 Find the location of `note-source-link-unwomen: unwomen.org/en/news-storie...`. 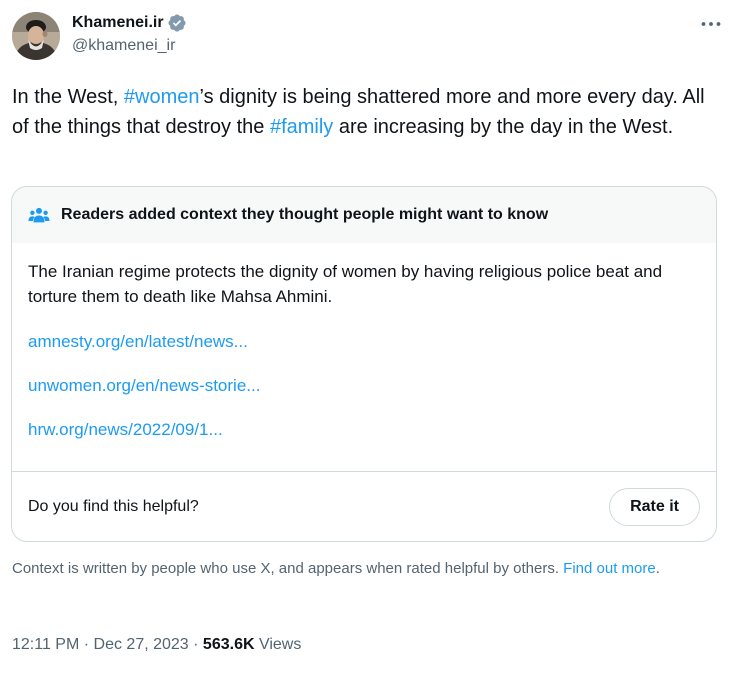

note-source-link-unwomen: unwomen.org/en/news-storie... is located at coordinates (364, 386).